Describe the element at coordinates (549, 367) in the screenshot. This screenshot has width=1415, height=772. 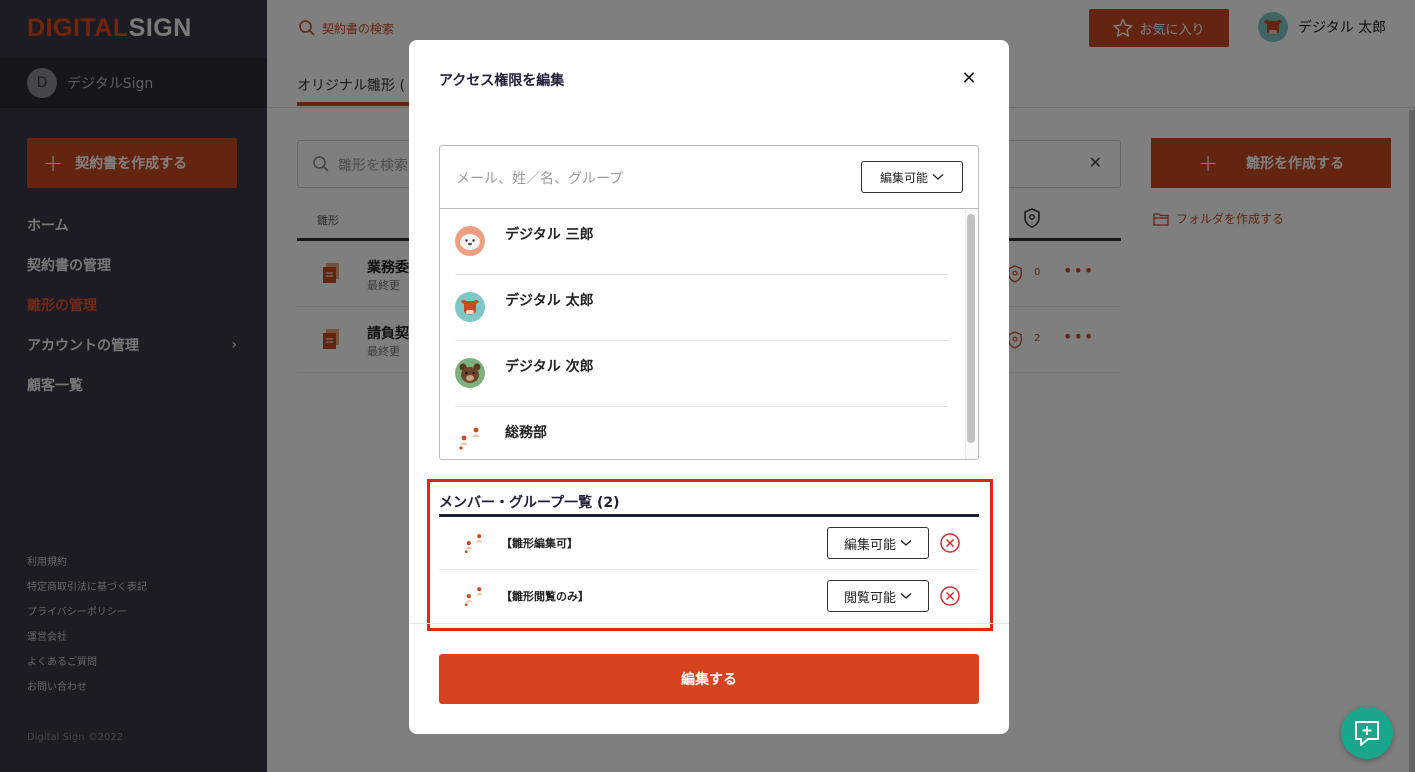
I see `candidate-name: デジタル 次郎` at that location.